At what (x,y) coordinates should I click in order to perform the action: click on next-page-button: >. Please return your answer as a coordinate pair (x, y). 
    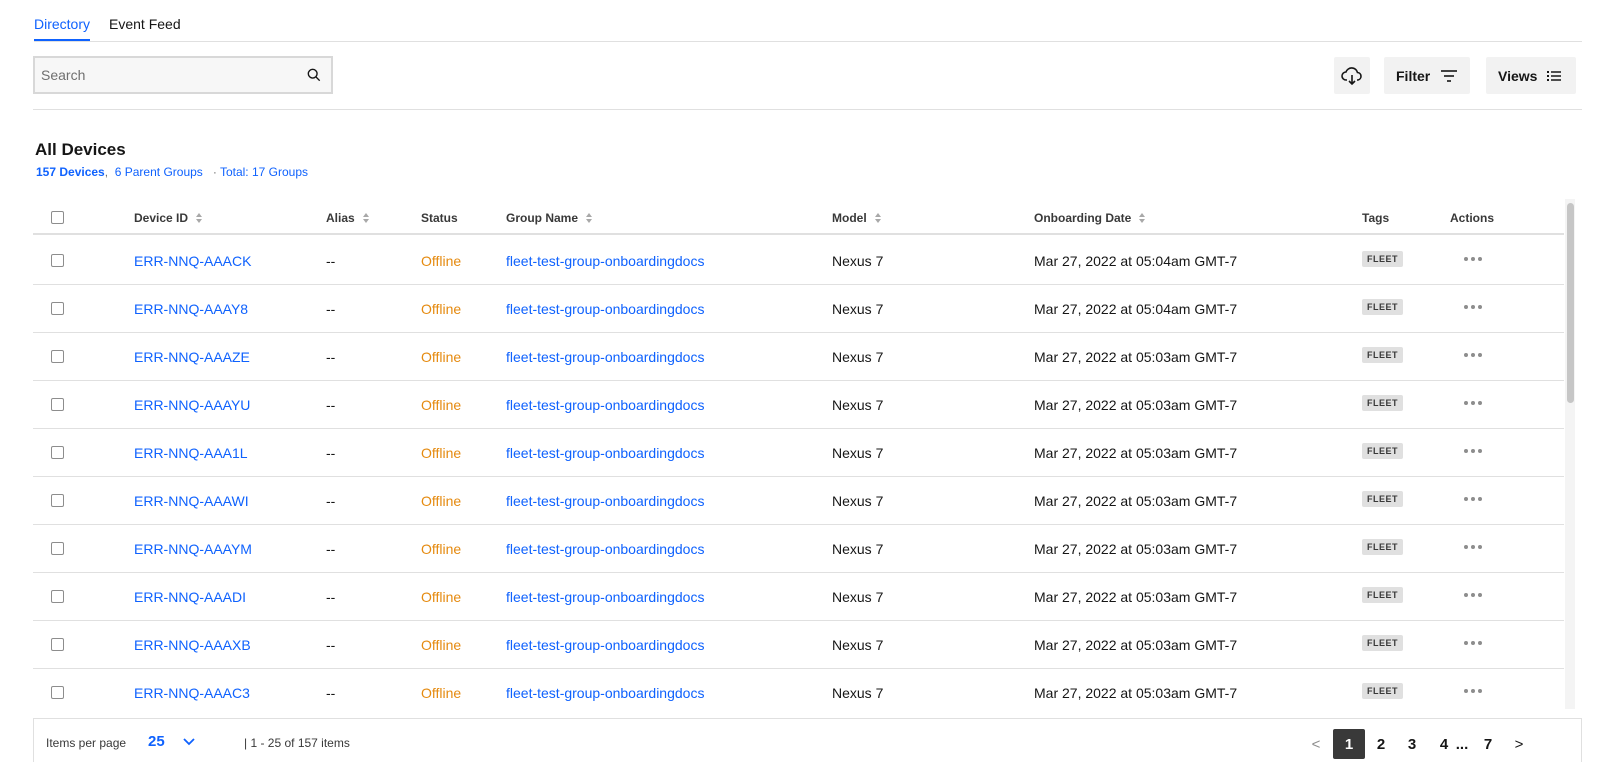
    Looking at the image, I should click on (1519, 744).